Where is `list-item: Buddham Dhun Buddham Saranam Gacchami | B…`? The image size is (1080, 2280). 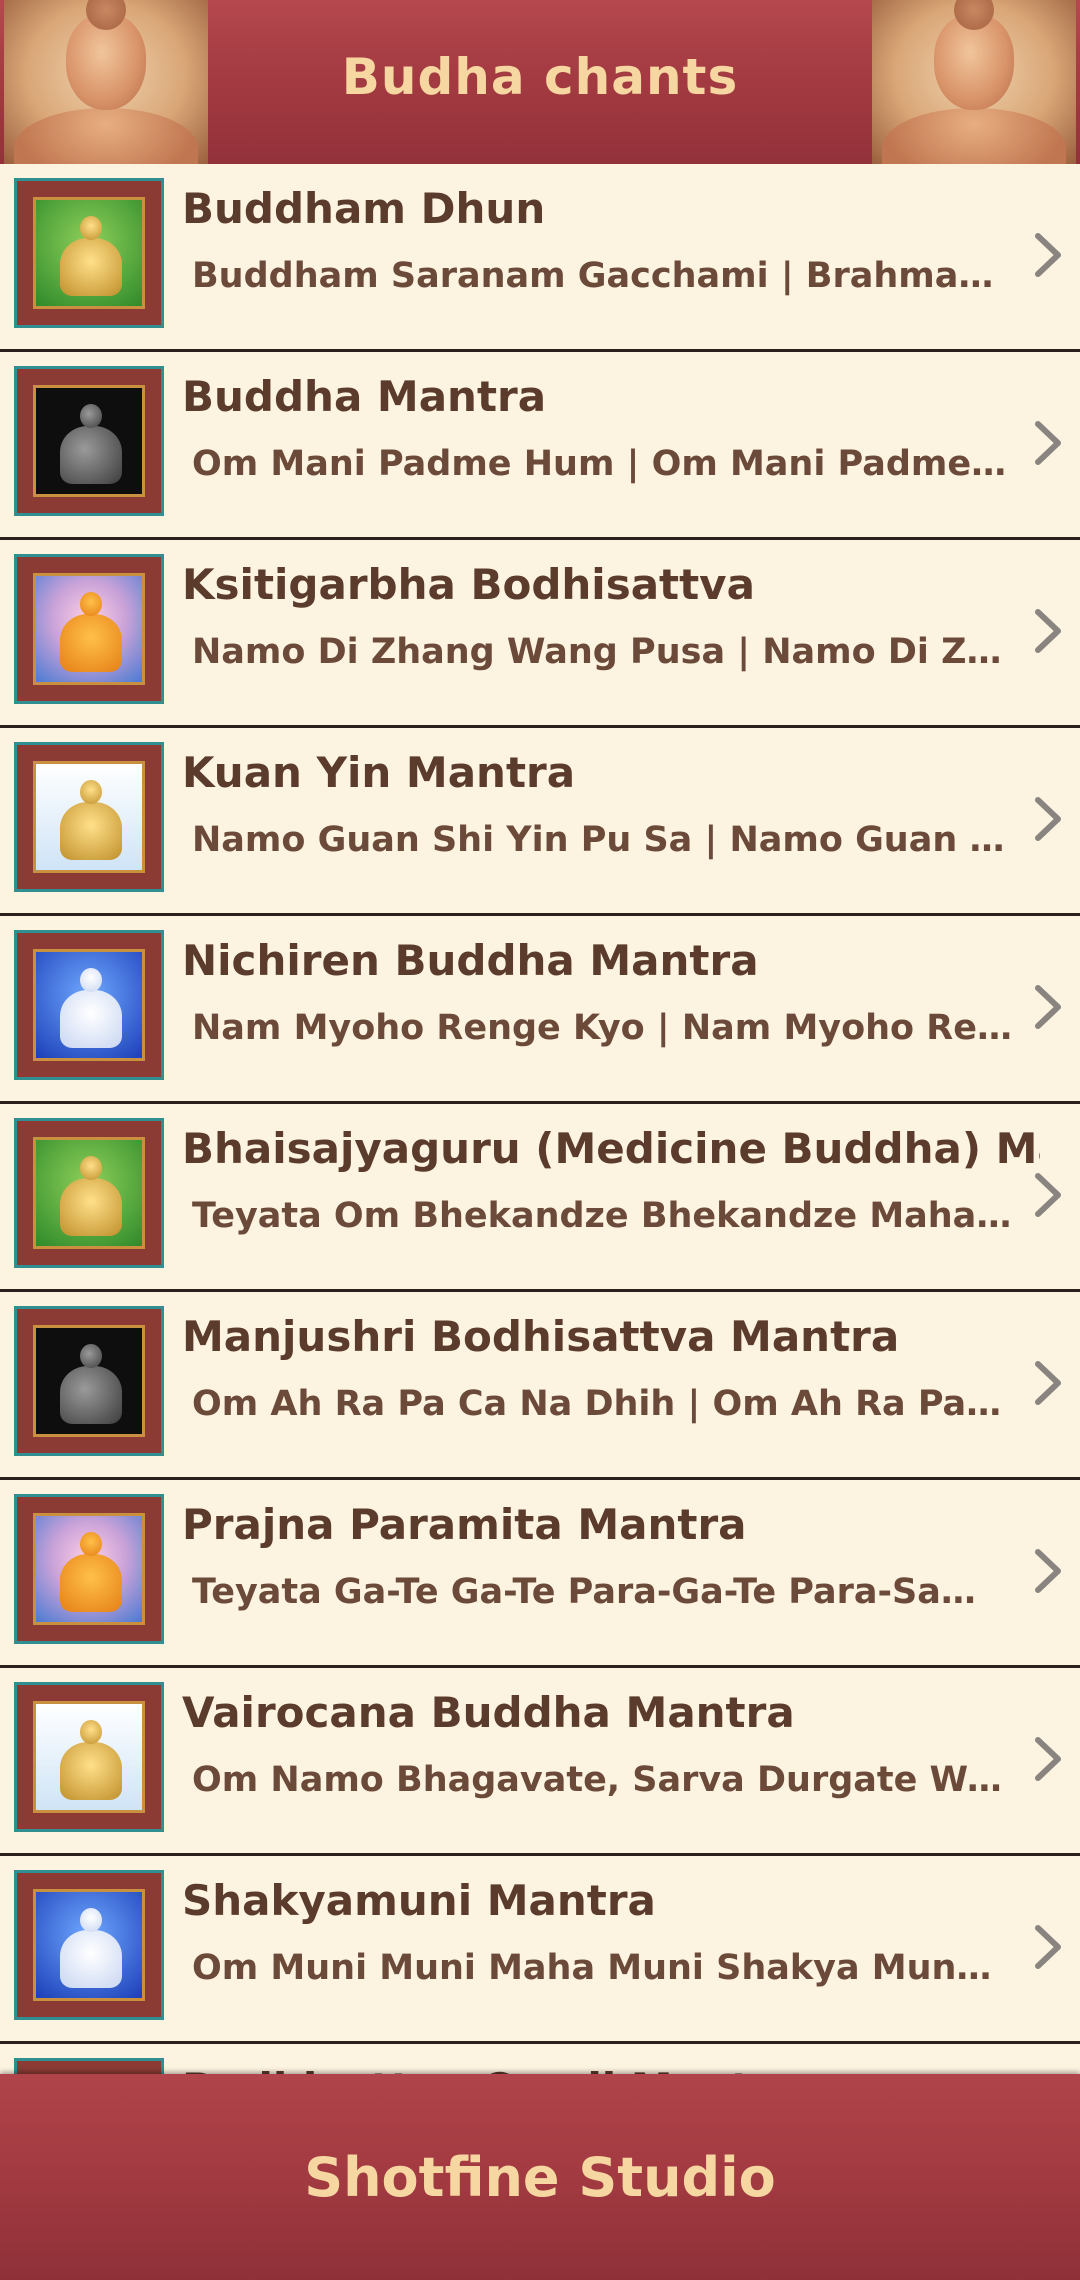
list-item: Buddham Dhun Buddham Saranam Gacchami | B… is located at coordinates (540, 258).